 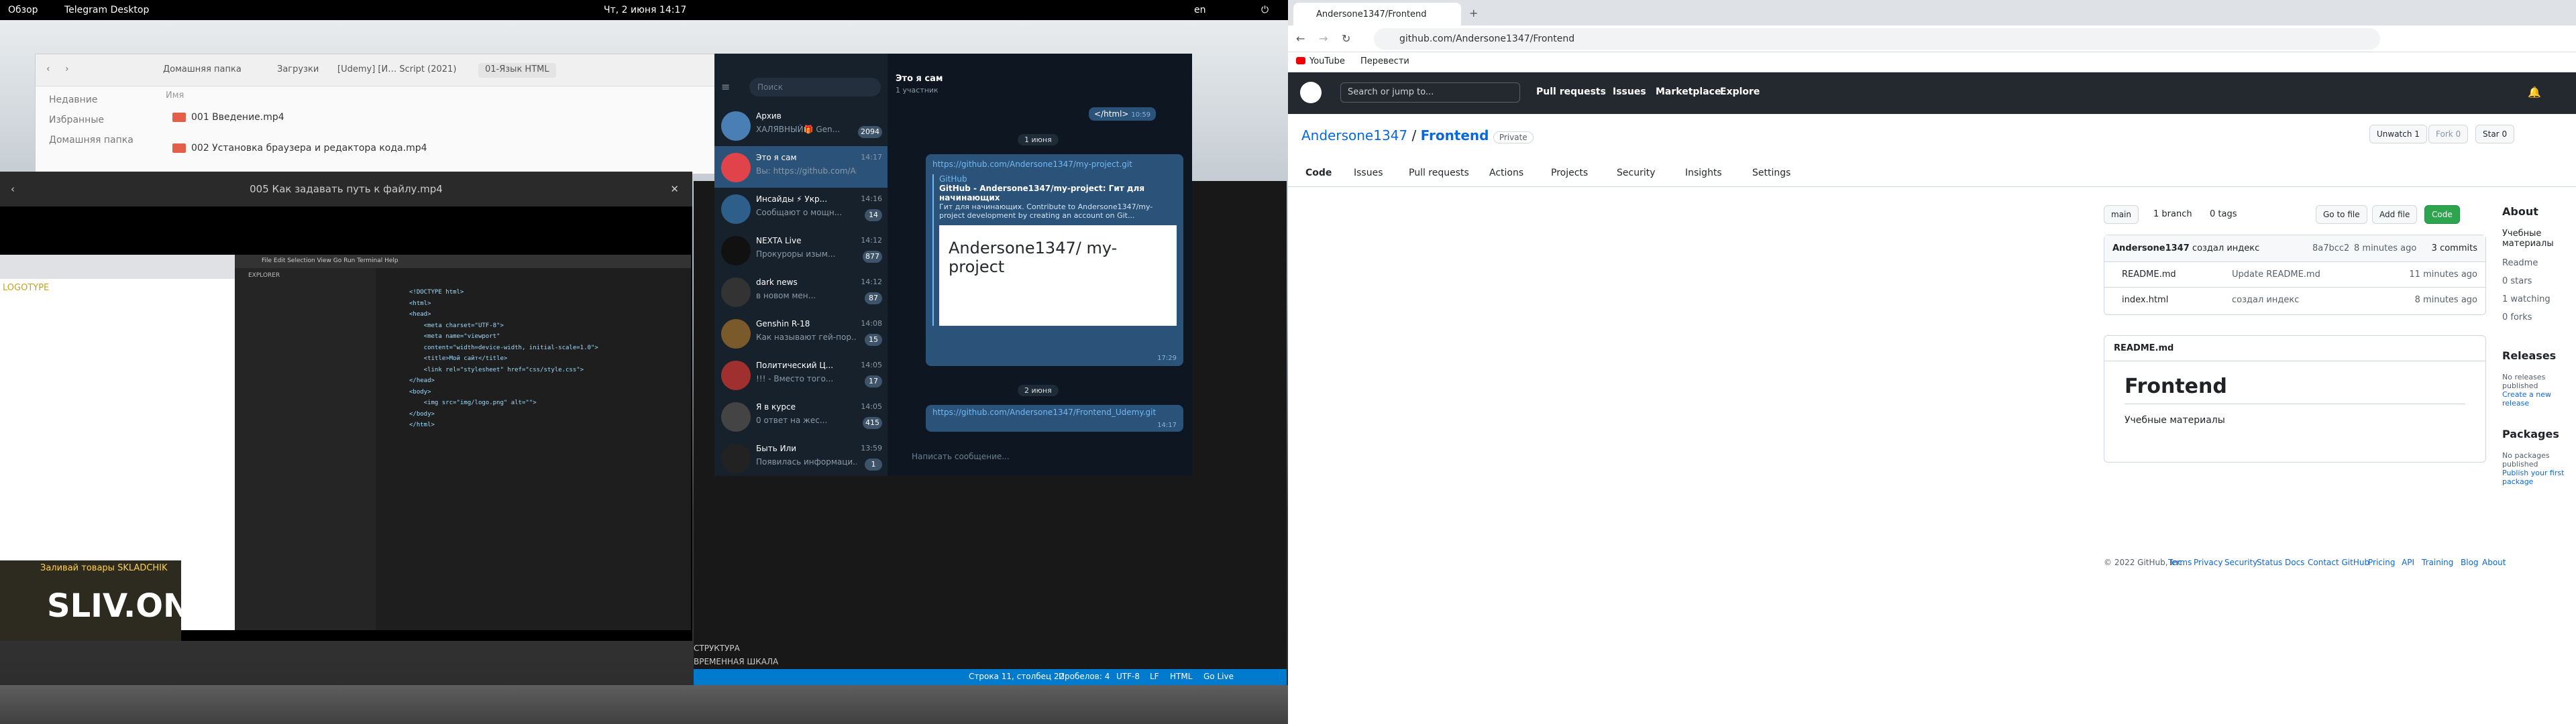 I want to click on nav-issues: Issues, so click(x=1629, y=92).